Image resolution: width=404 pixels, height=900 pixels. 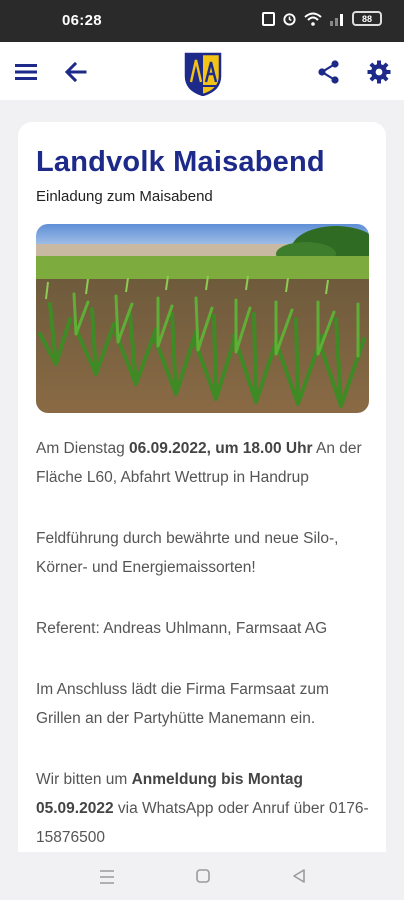 I want to click on article-subtitle: Einladung zum Maisabend, so click(x=124, y=196).